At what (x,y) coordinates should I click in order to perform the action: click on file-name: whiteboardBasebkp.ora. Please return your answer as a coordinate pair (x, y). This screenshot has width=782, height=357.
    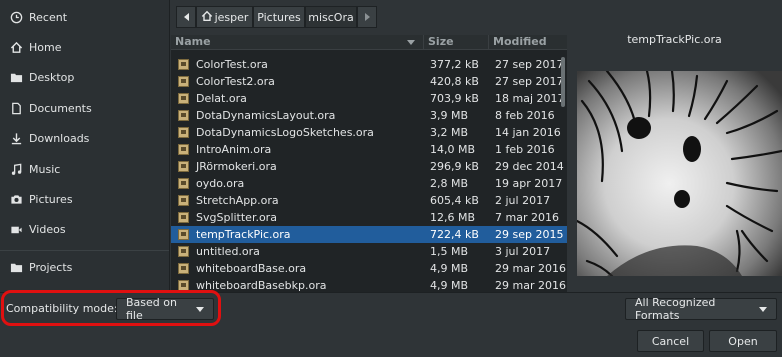
    Looking at the image, I should click on (261, 285).